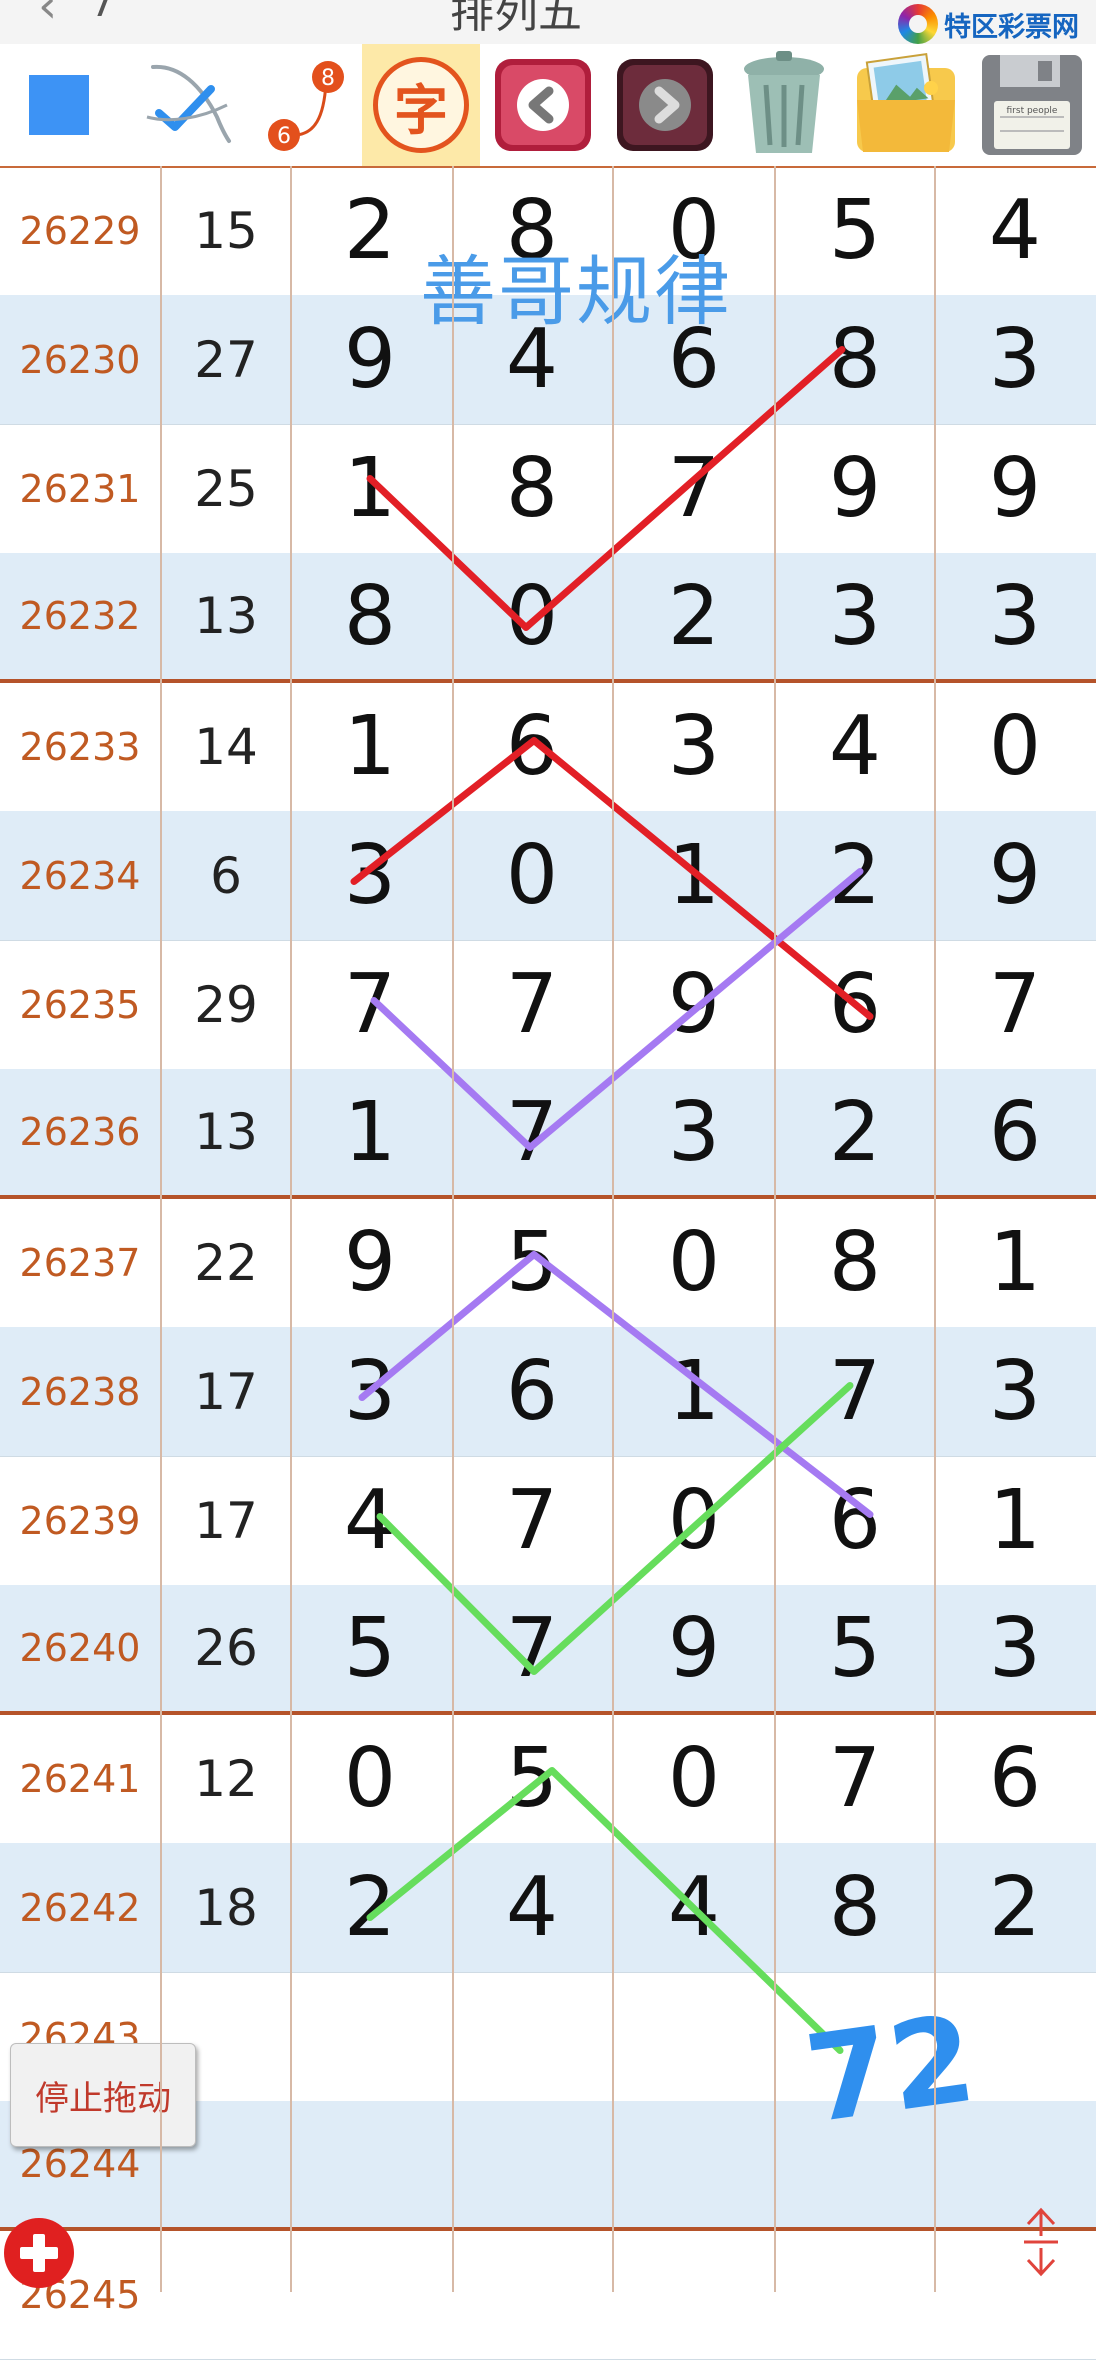 The height and width of the screenshot is (2360, 1096). What do you see at coordinates (103, 2095) in the screenshot?
I see `stop-drag-button: 停止拖动` at bounding box center [103, 2095].